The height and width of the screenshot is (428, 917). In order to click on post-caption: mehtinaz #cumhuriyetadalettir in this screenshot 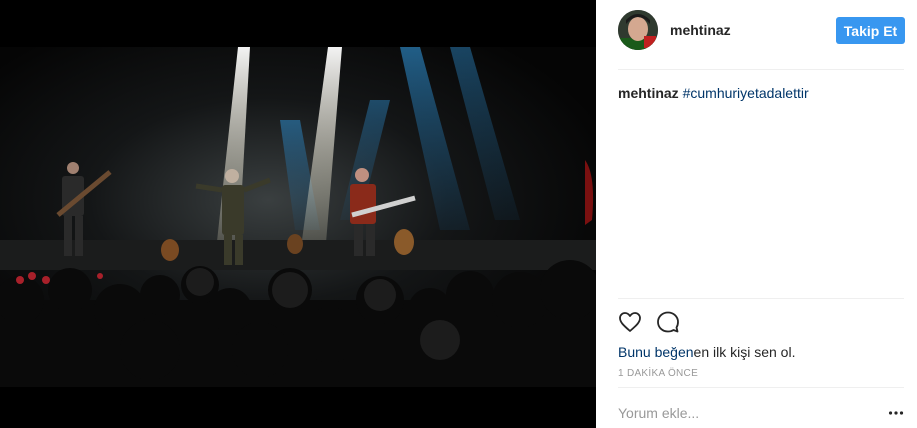, I will do `click(713, 93)`.